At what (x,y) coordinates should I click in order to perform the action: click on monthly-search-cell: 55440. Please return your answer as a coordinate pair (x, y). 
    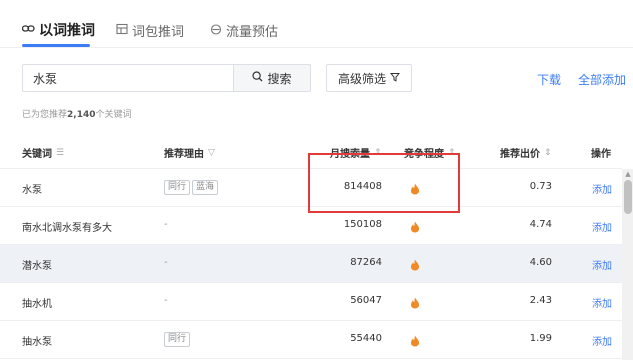
    Looking at the image, I should click on (366, 338).